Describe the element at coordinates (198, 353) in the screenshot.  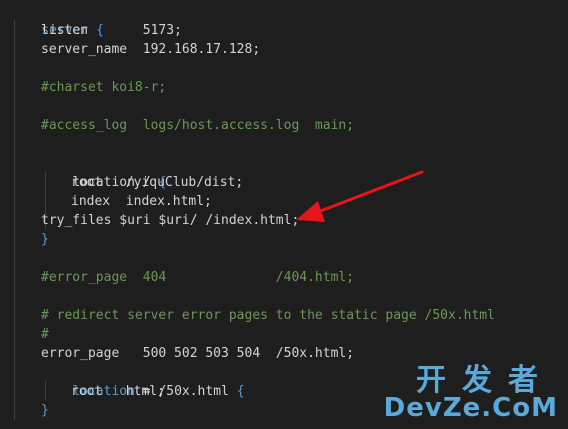
I see `code-line-error-page: error_page 500 502 503 504 /50x.html;` at that location.